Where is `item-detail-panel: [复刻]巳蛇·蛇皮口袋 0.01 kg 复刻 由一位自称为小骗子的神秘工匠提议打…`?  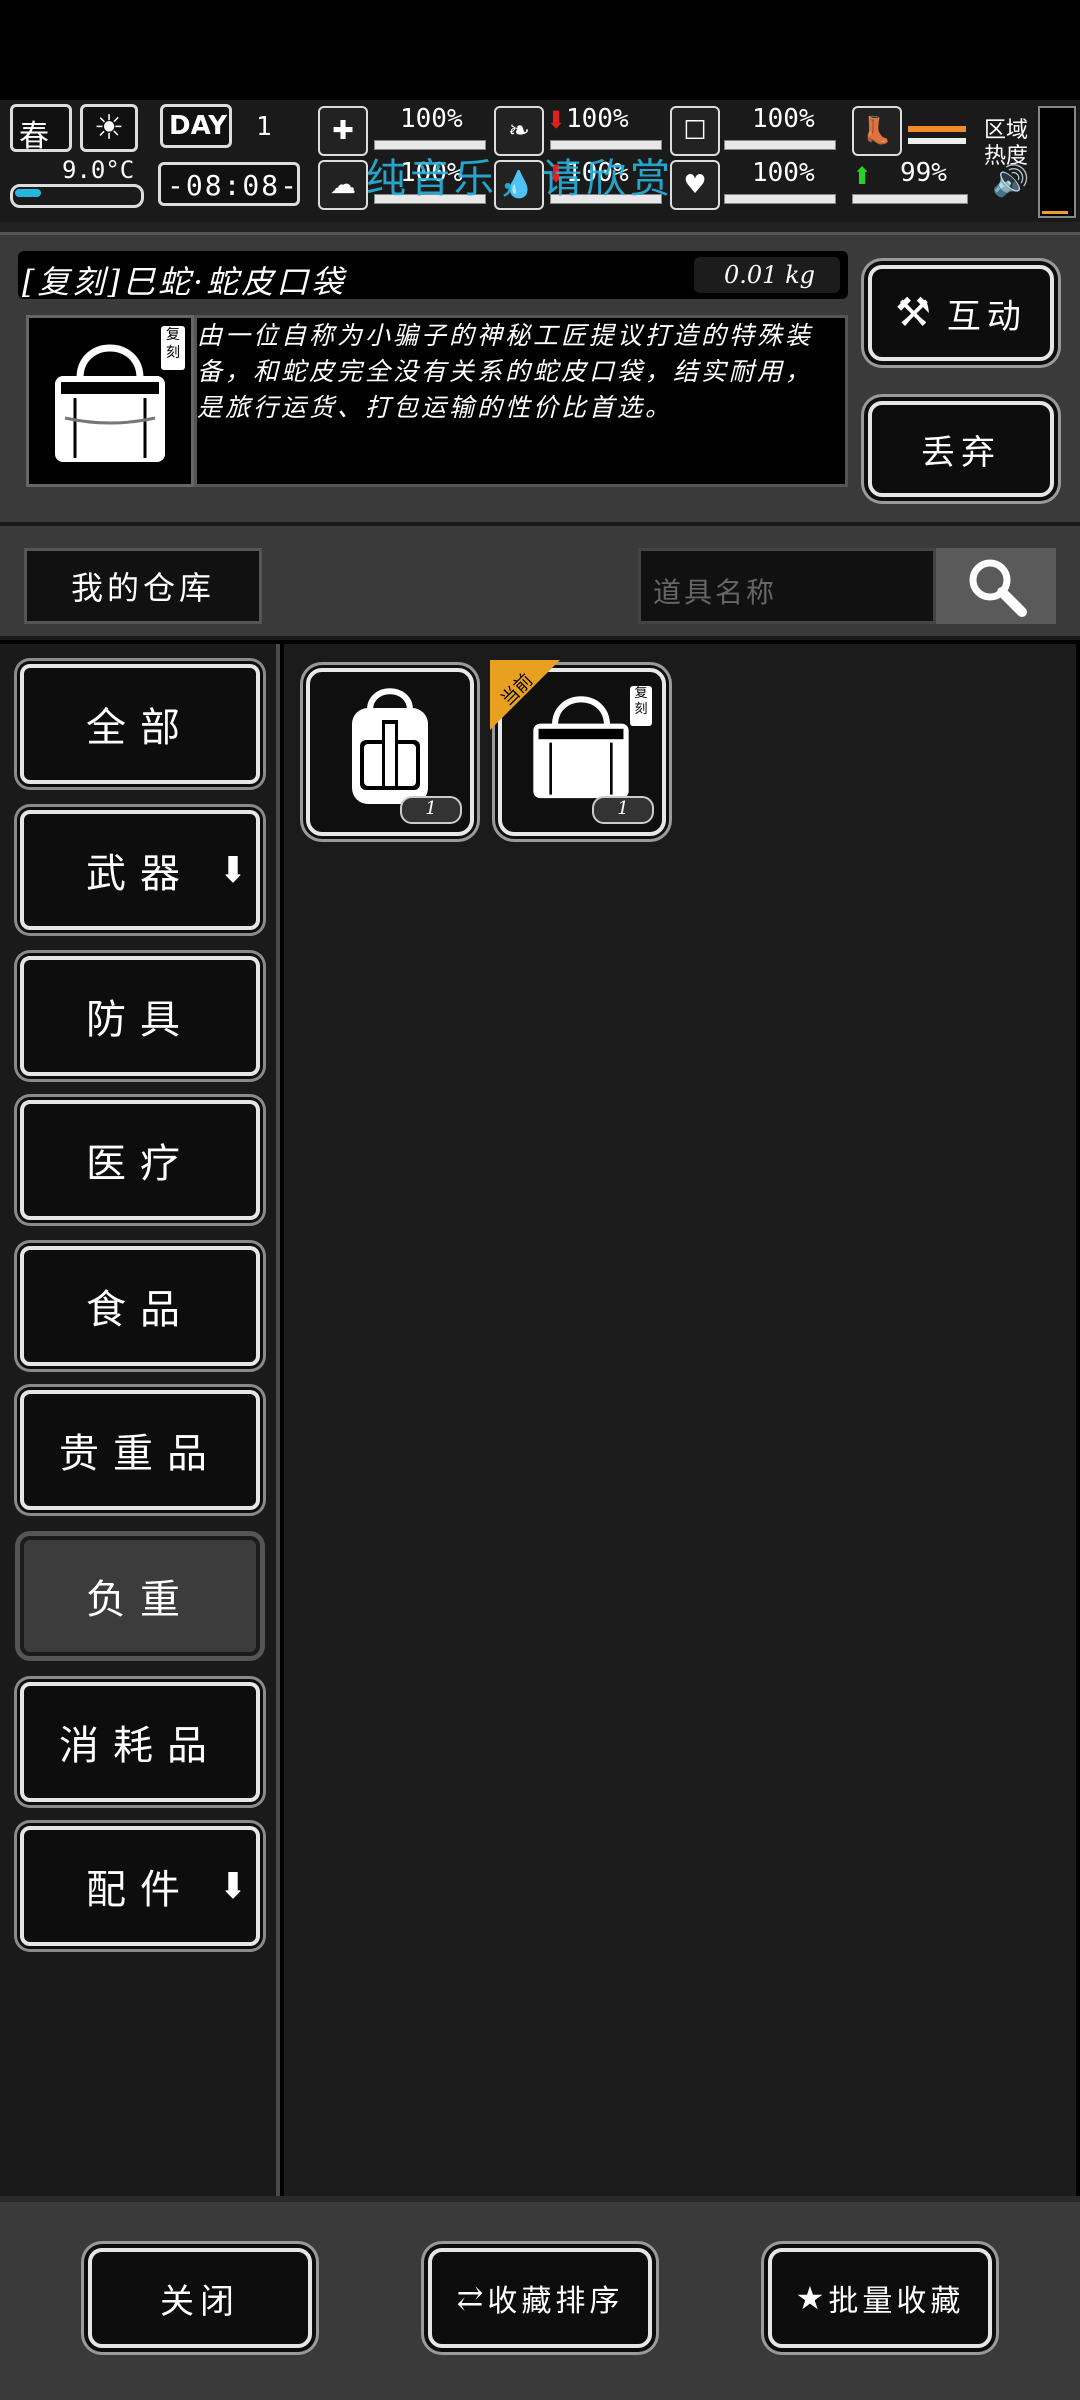 item-detail-panel: [复刻]巳蛇·蛇皮口袋 0.01 kg 复刻 由一位自称为小骗子的神秘工匠提议打… is located at coordinates (540, 377).